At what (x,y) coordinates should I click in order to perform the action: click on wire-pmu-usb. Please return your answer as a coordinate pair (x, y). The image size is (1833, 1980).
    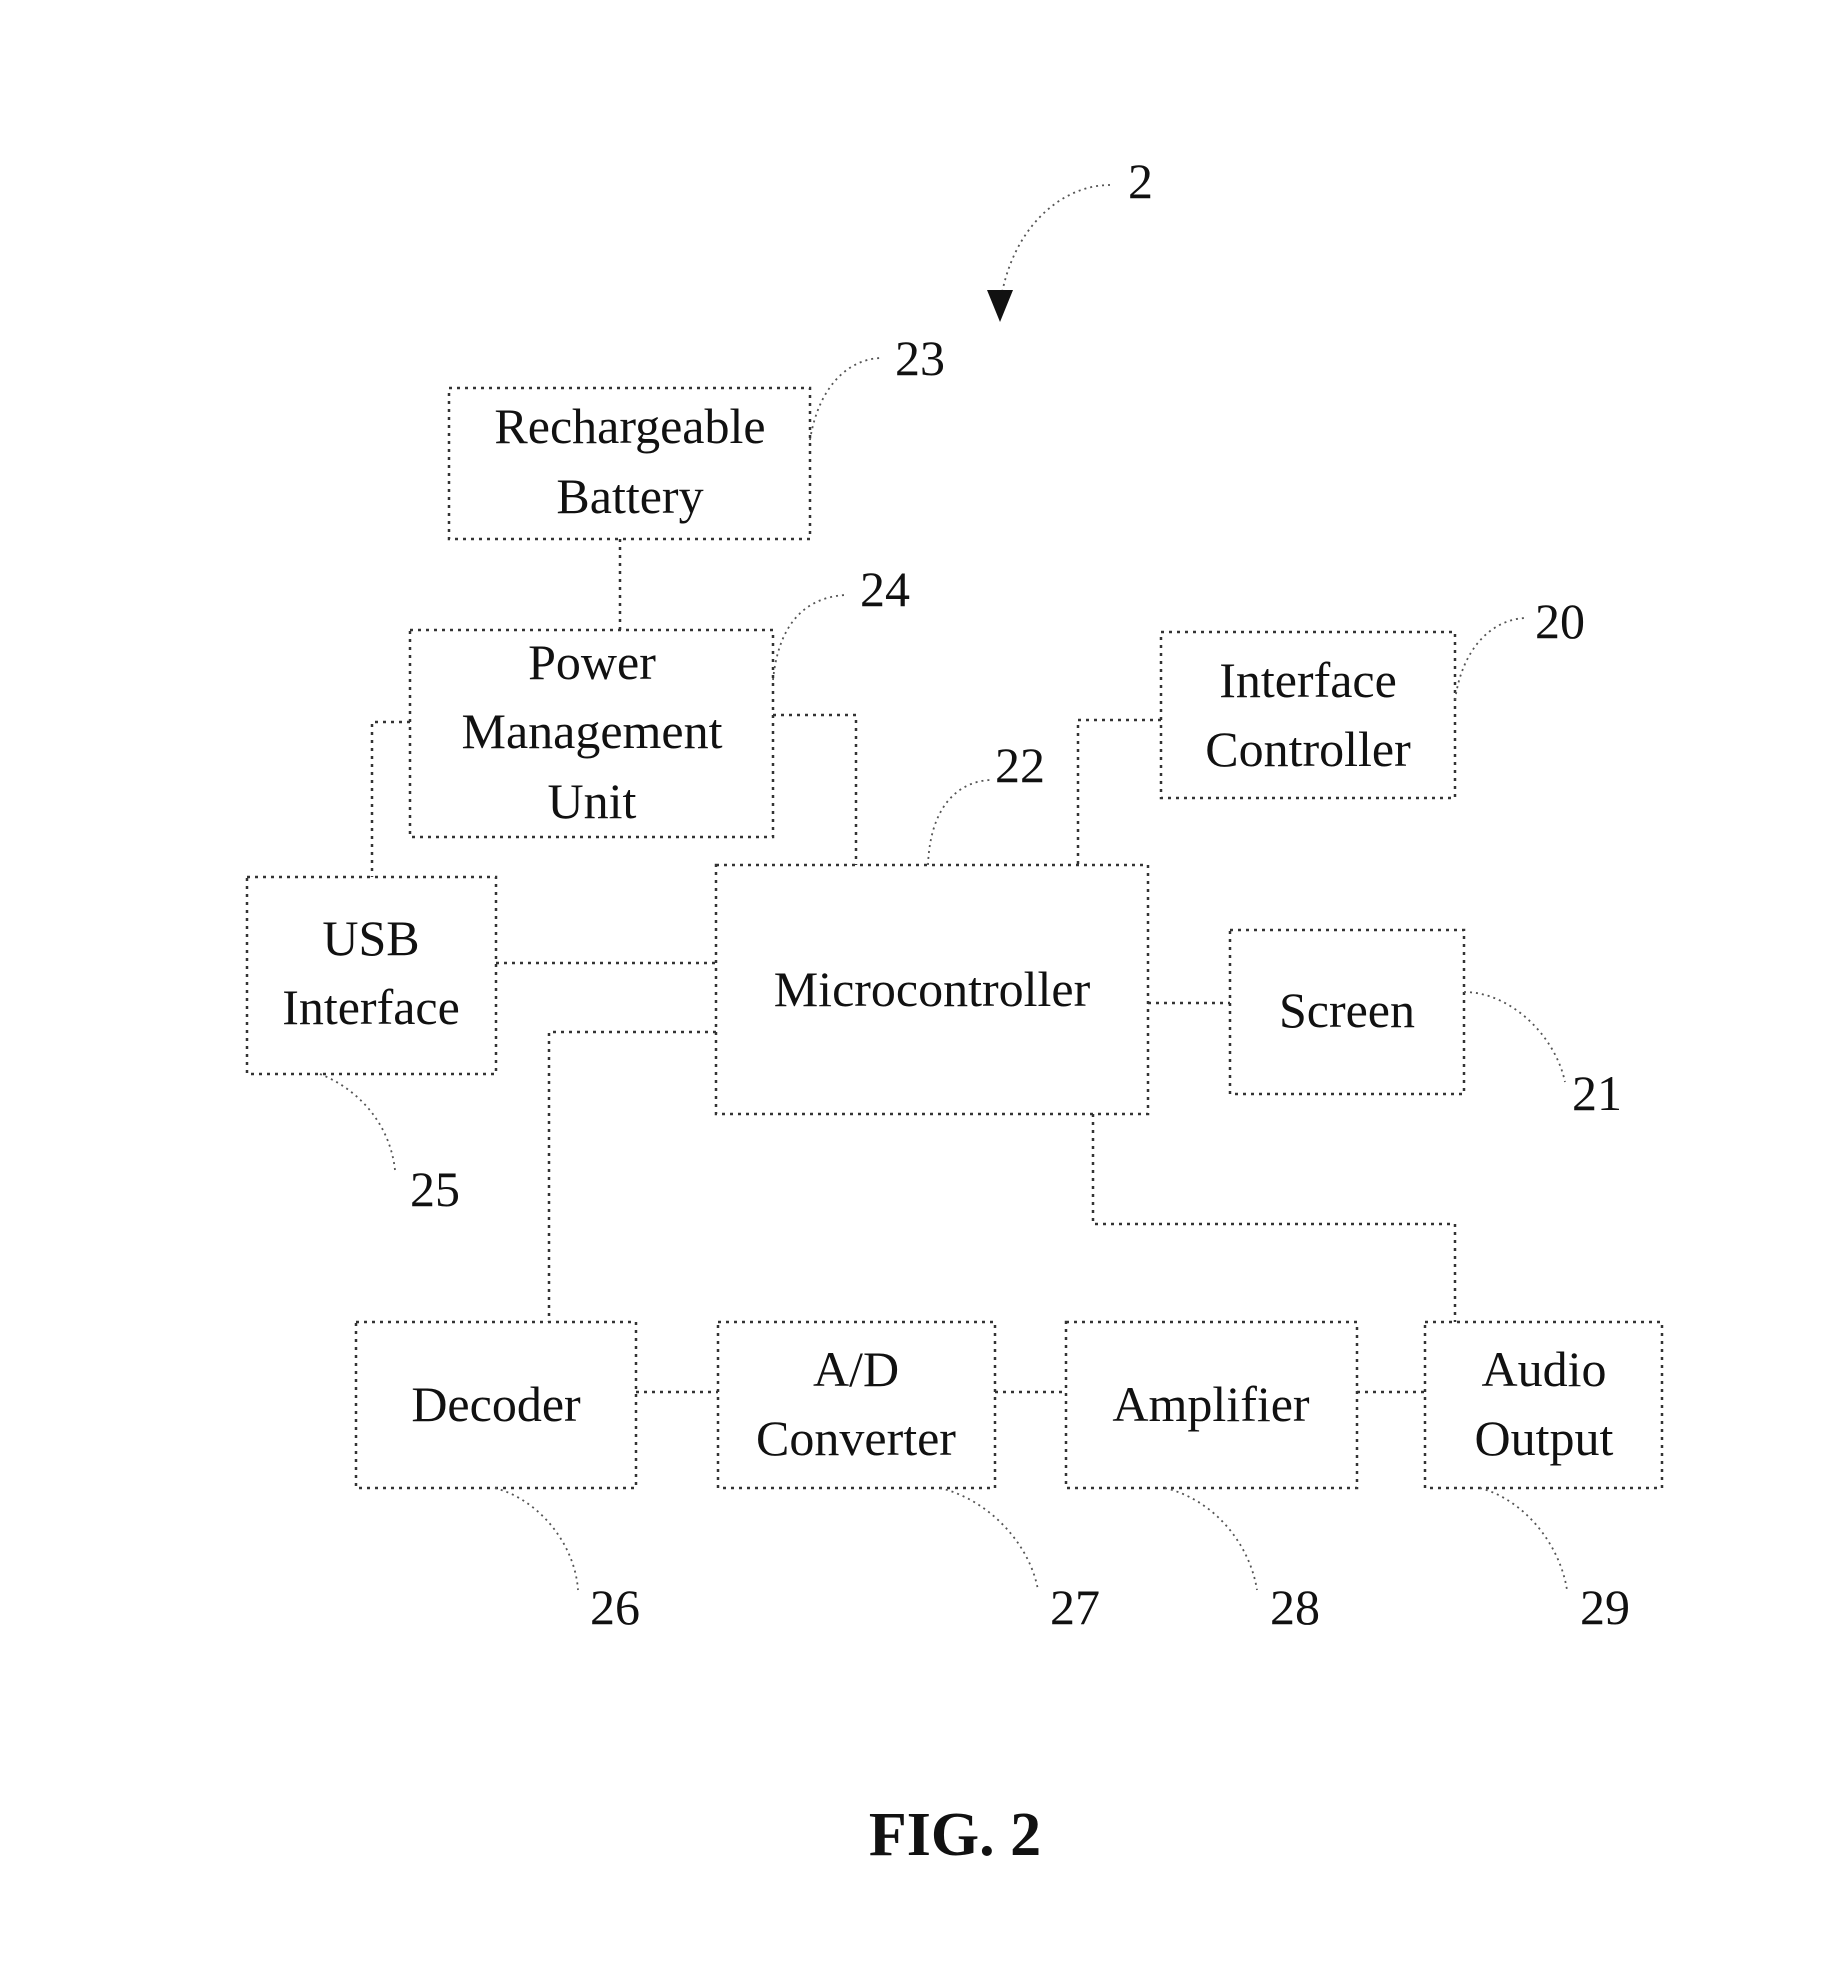
    Looking at the image, I should click on (390, 798).